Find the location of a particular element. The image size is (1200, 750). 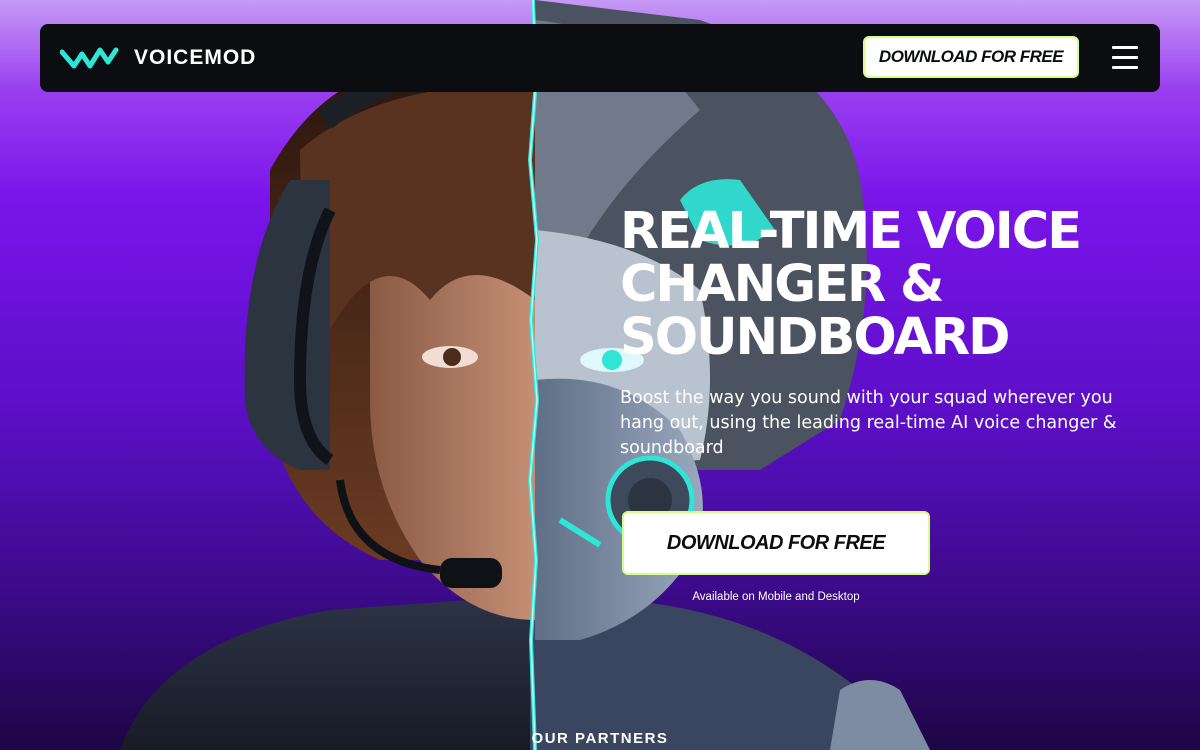

hero-headline: REAL-TIME VOICE CHANGER & SOUNDBOARD is located at coordinates (880, 284).